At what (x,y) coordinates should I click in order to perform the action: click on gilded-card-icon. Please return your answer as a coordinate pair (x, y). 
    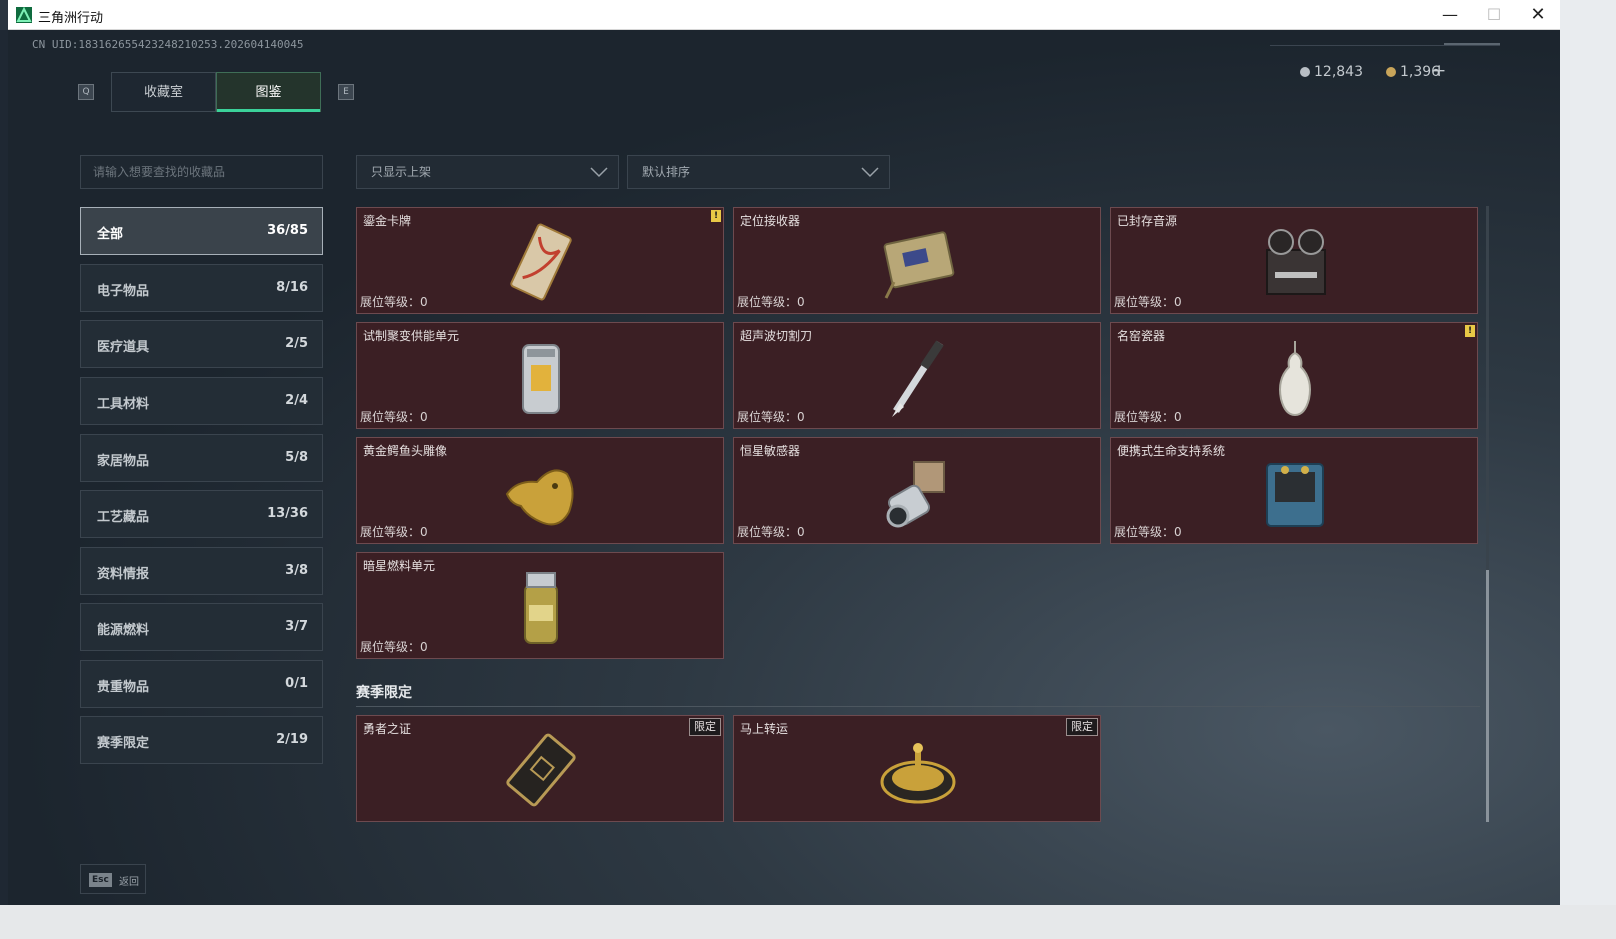
    Looking at the image, I should click on (541, 262).